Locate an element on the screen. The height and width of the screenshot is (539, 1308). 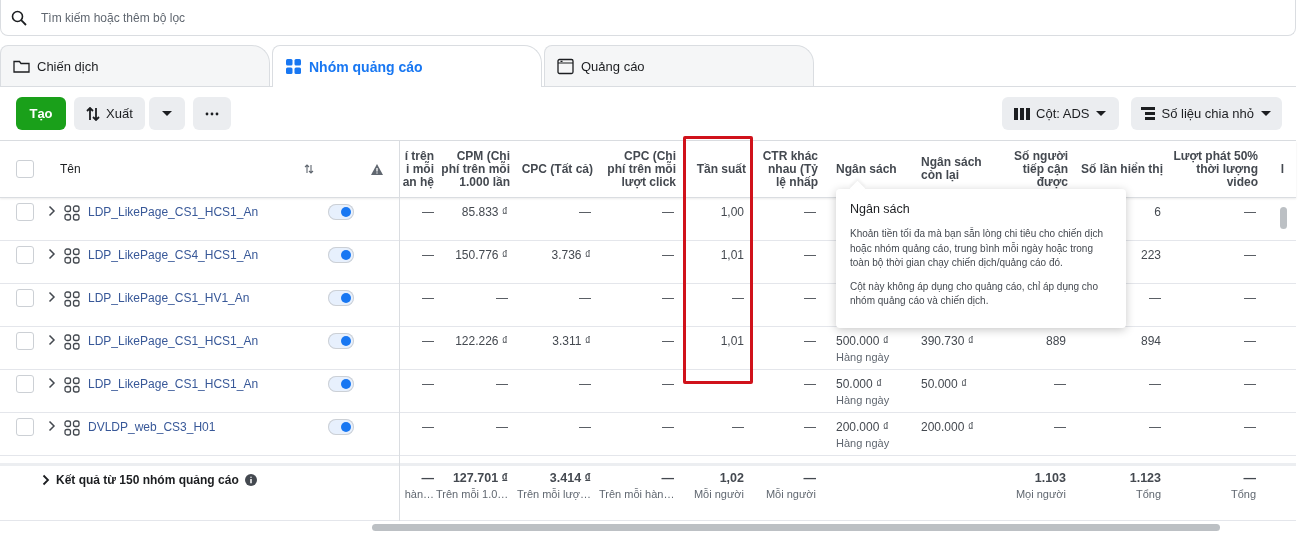
column-header: CPM (Chi phí trên mỗi 1.000 lần is located at coordinates (476, 169).